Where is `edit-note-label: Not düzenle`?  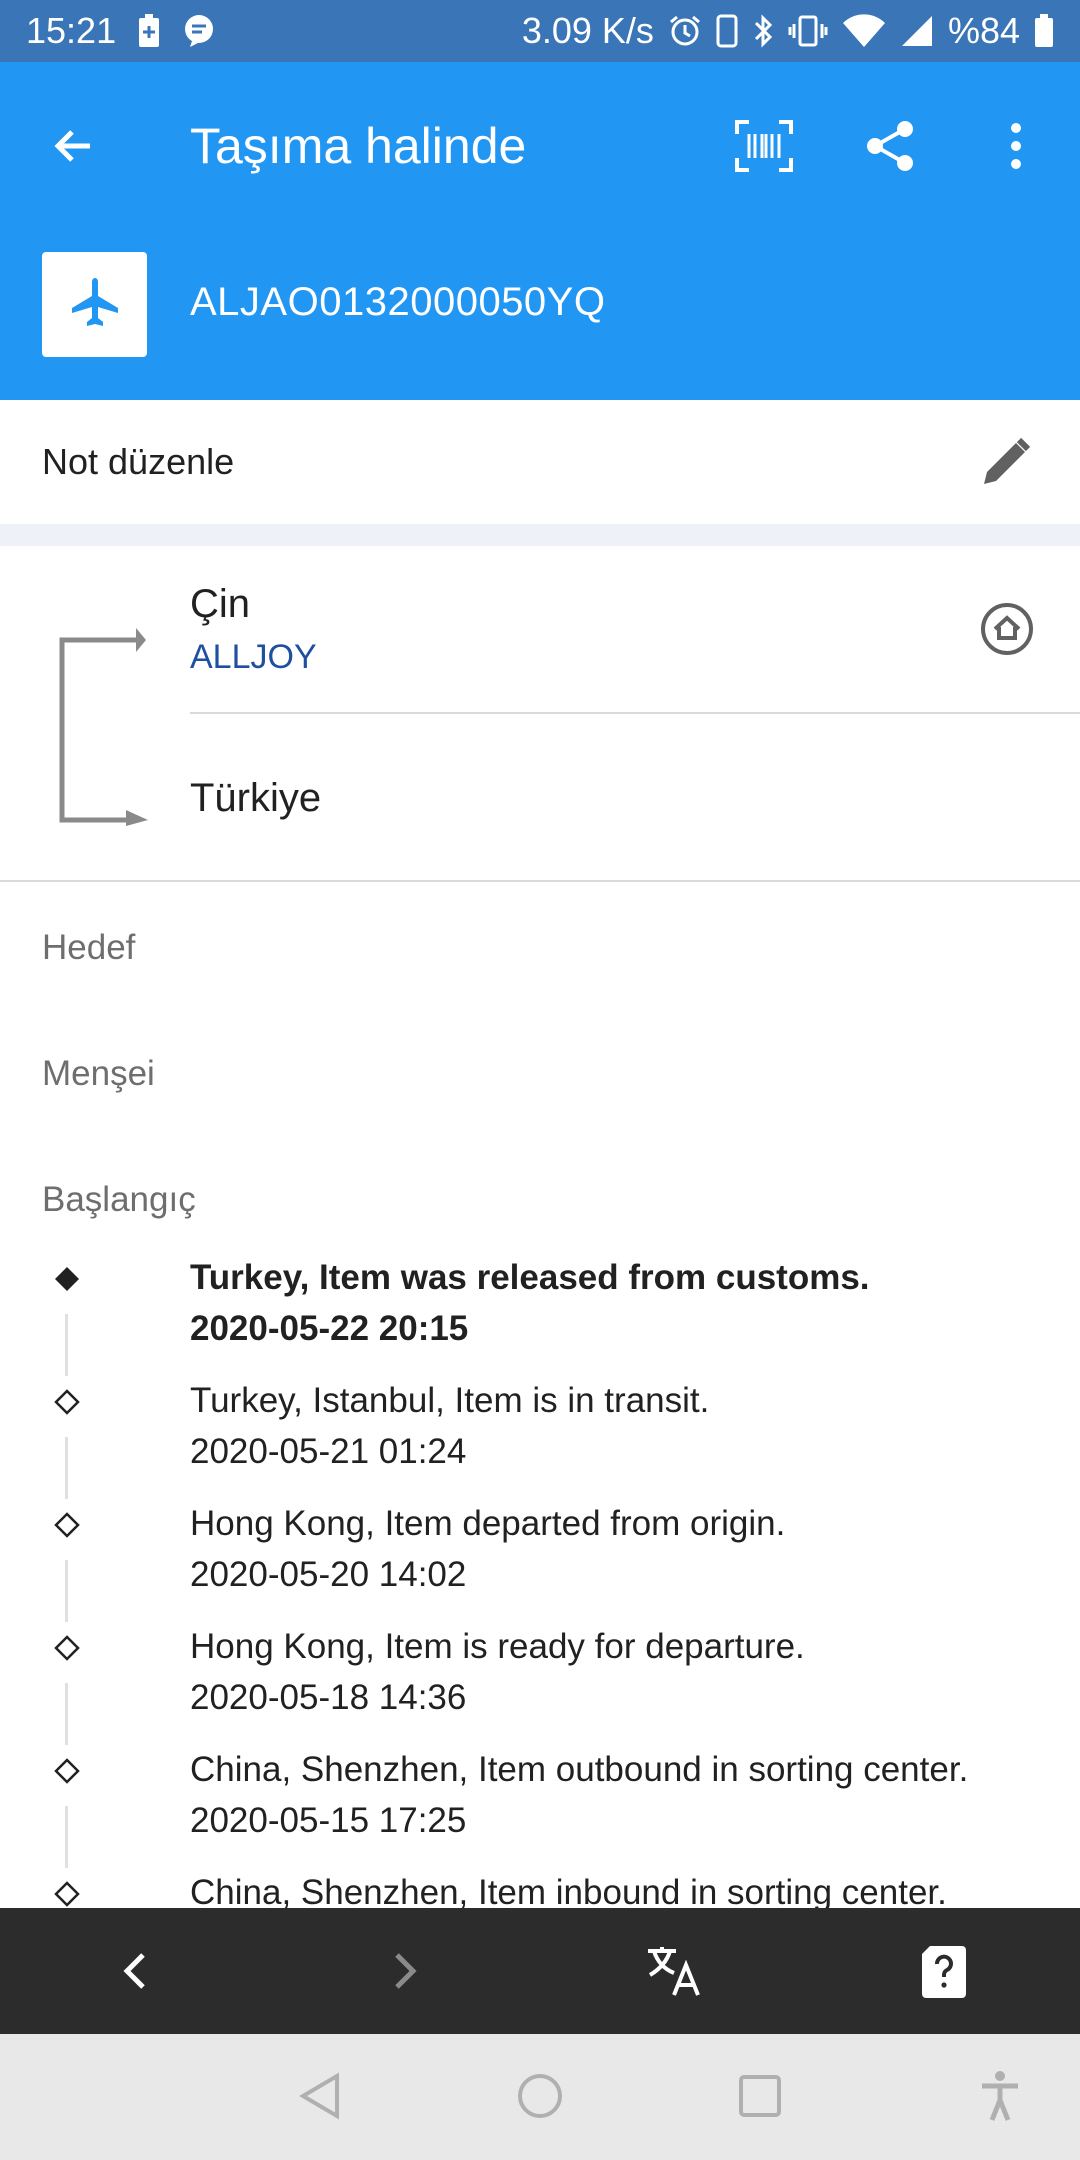 edit-note-label: Not düzenle is located at coordinates (138, 461).